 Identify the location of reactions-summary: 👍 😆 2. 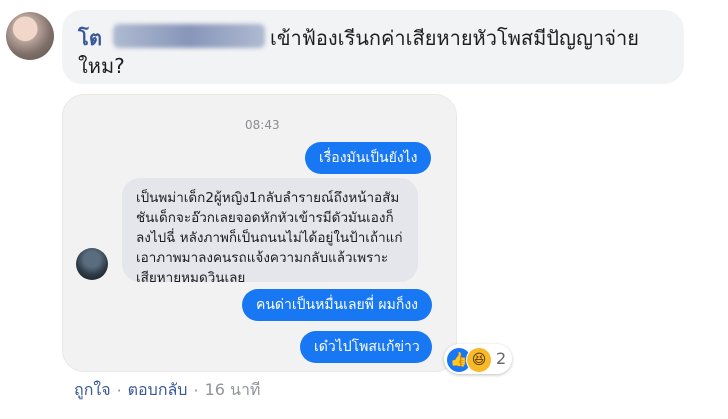
(478, 359).